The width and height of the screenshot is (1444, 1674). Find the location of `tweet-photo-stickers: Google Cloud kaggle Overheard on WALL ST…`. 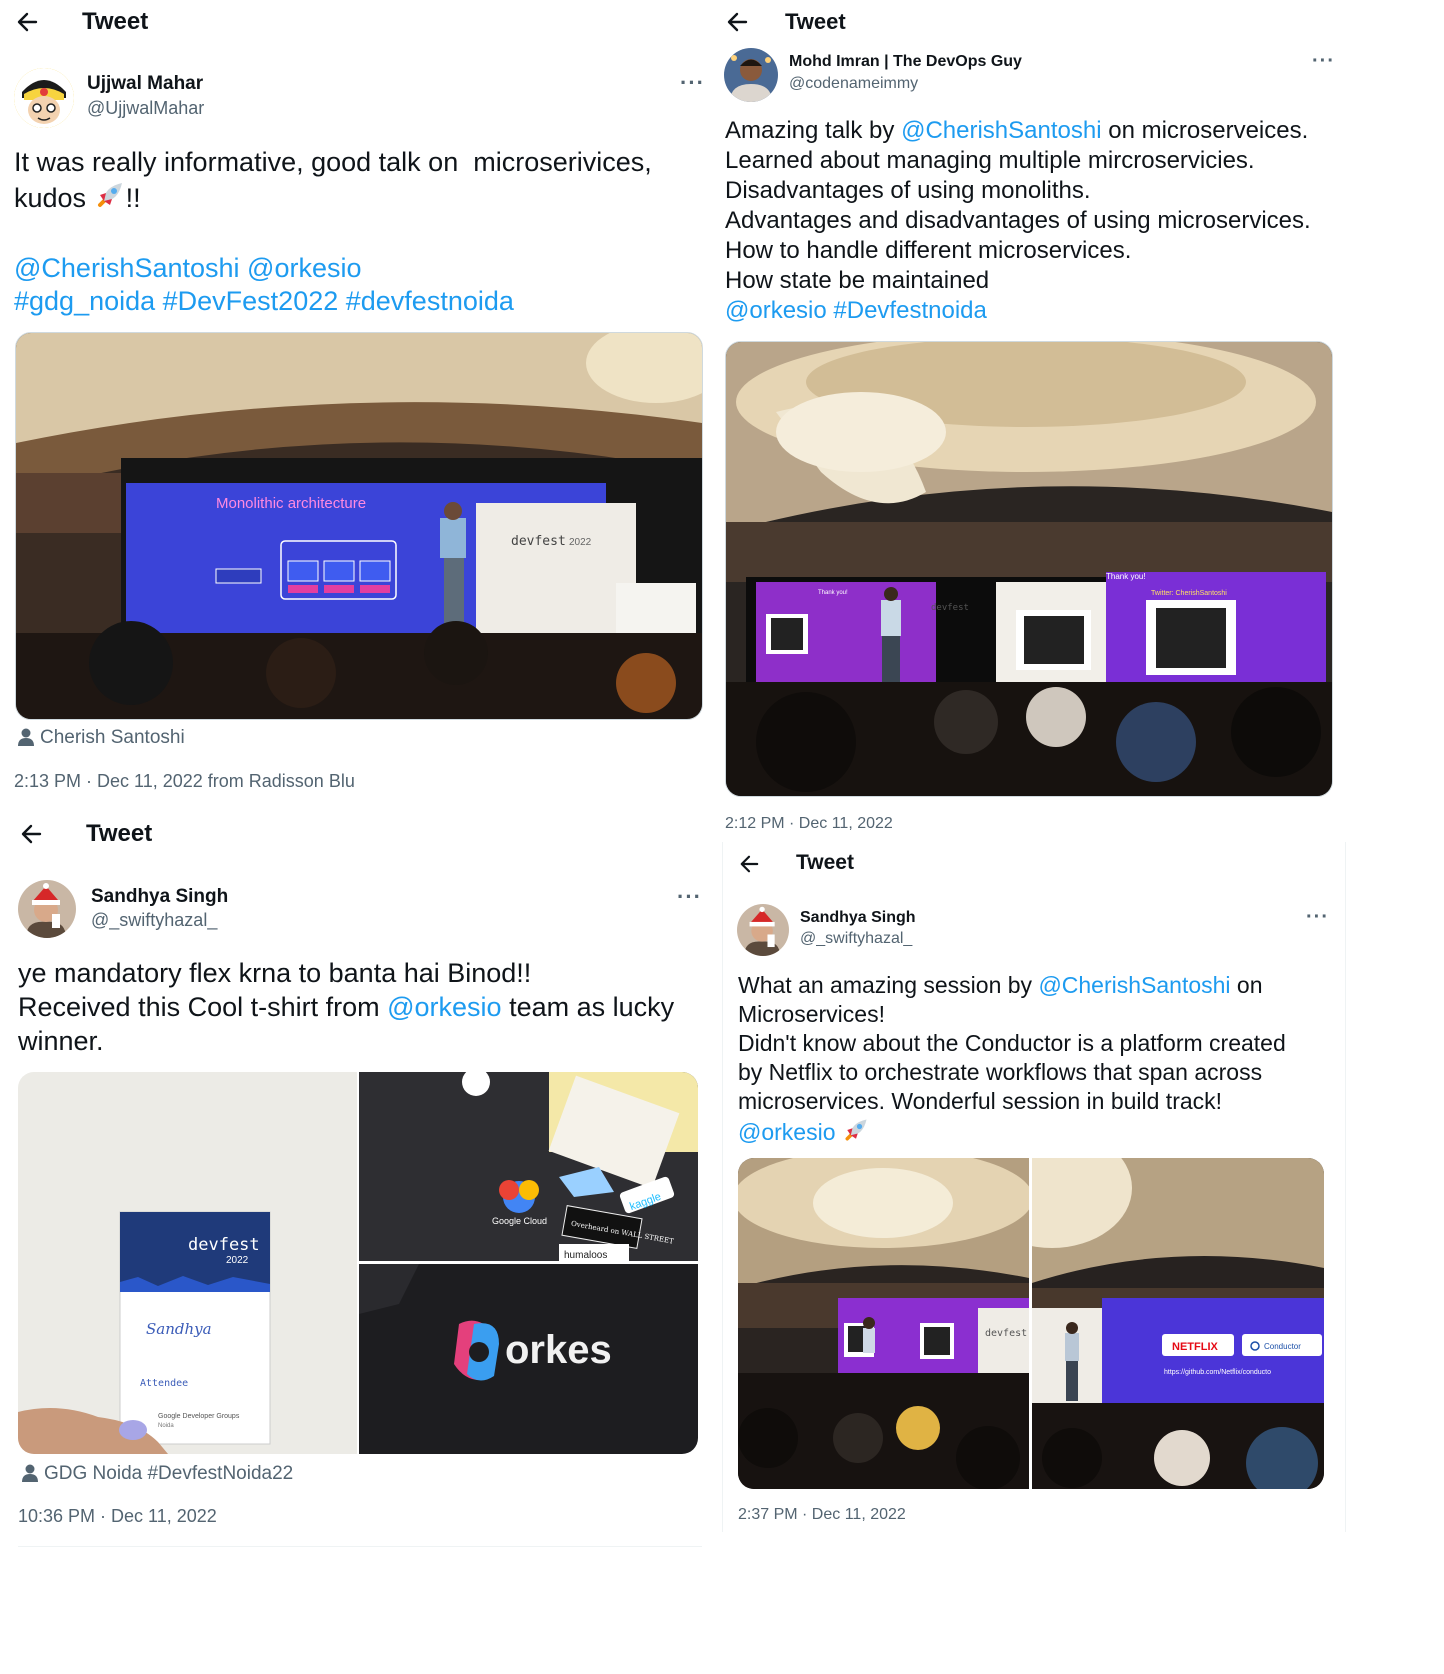

tweet-photo-stickers: Google Cloud kaggle Overheard on WALL ST… is located at coordinates (528, 1166).